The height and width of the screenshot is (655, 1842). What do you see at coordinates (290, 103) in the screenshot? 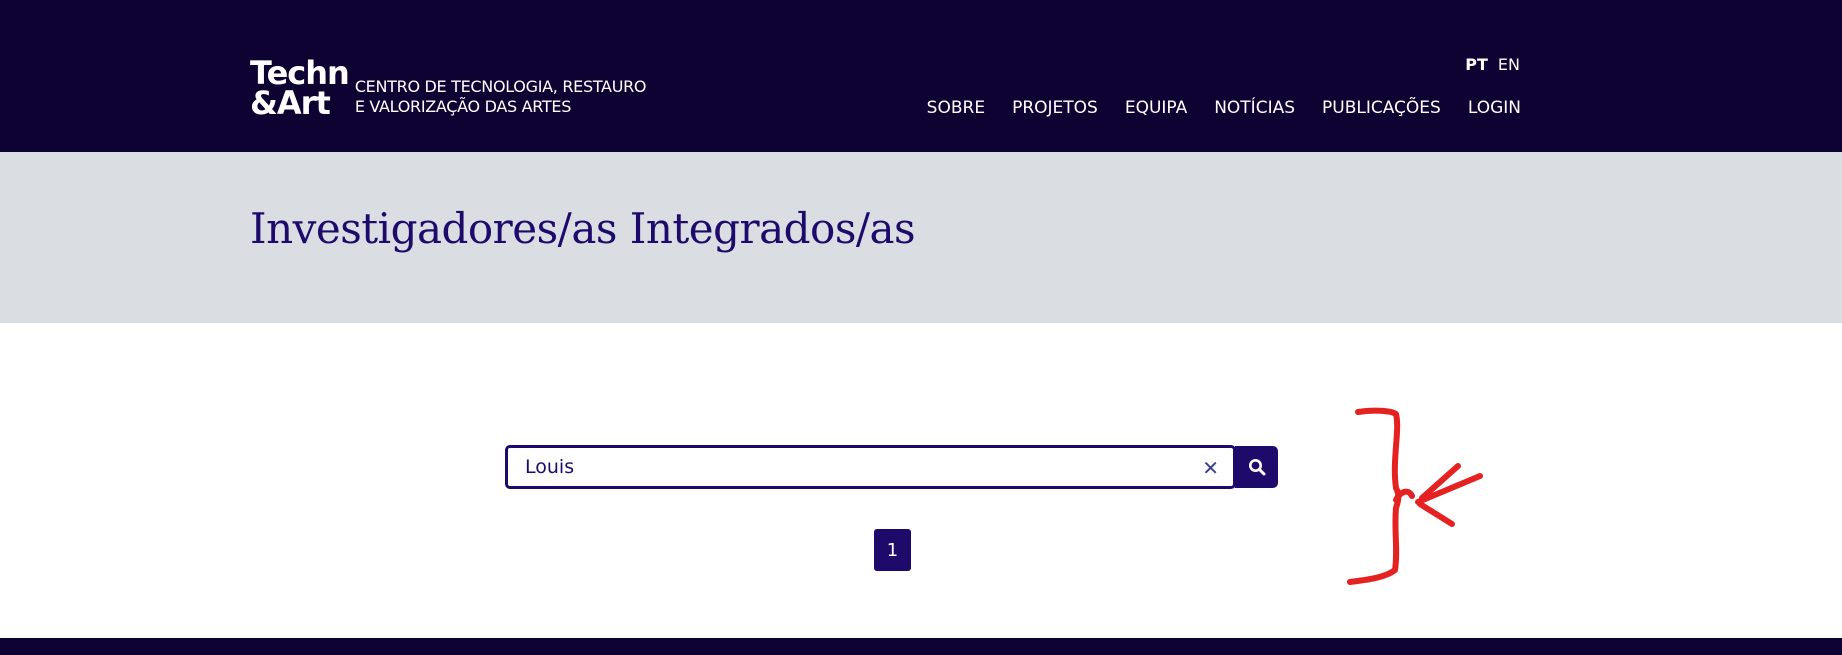
I see `logo-mark-line2: &Art` at bounding box center [290, 103].